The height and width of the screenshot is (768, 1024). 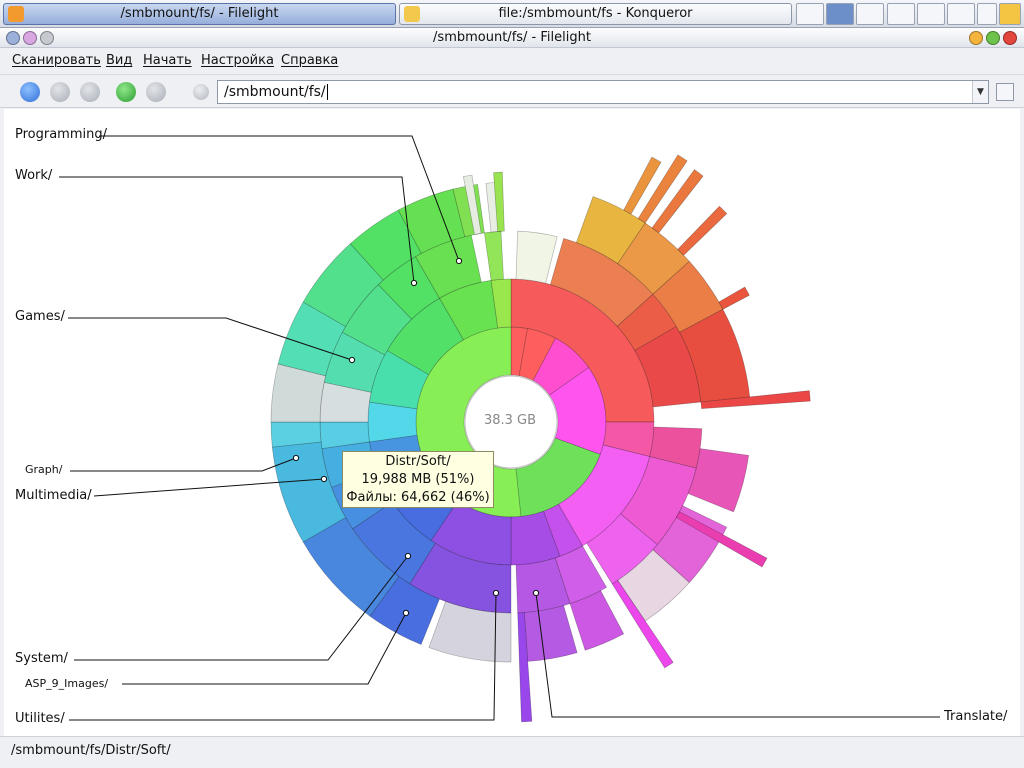 I want to click on menu-scan: Сканировать, so click(x=56, y=60).